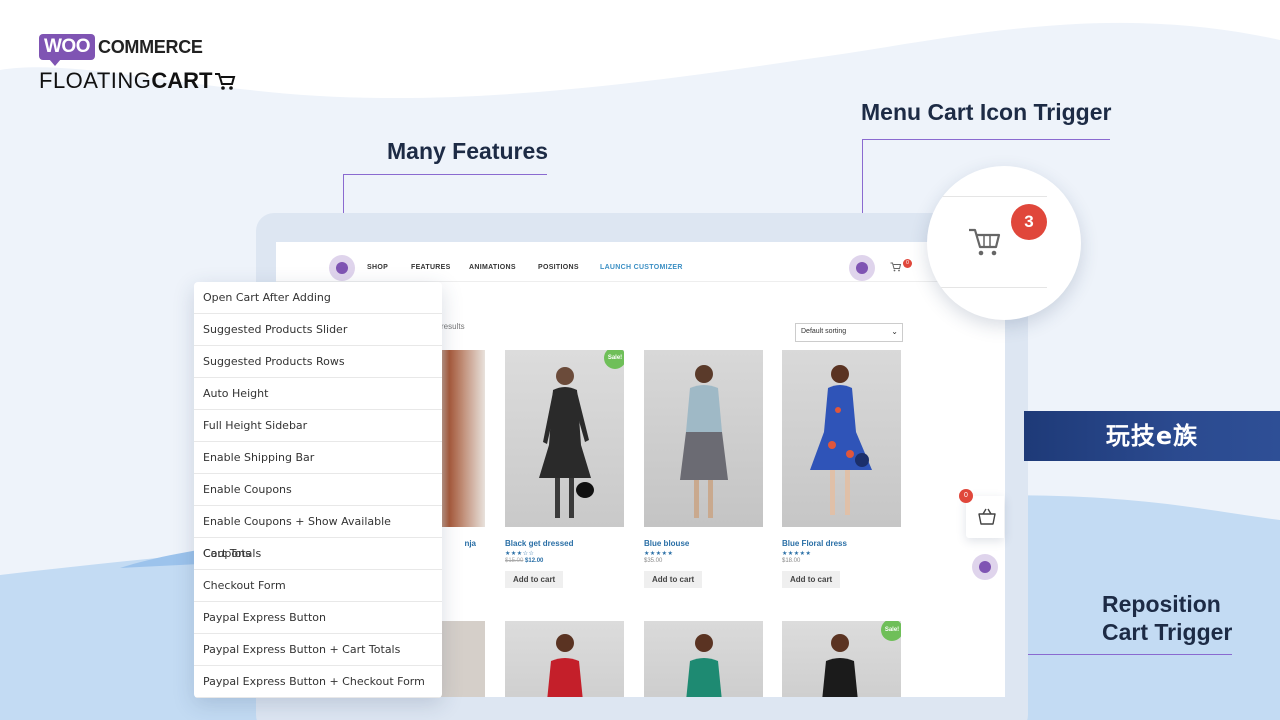 The width and height of the screenshot is (1280, 720). Describe the element at coordinates (824, 331) in the screenshot. I see `sort-label: Default sorting` at that location.